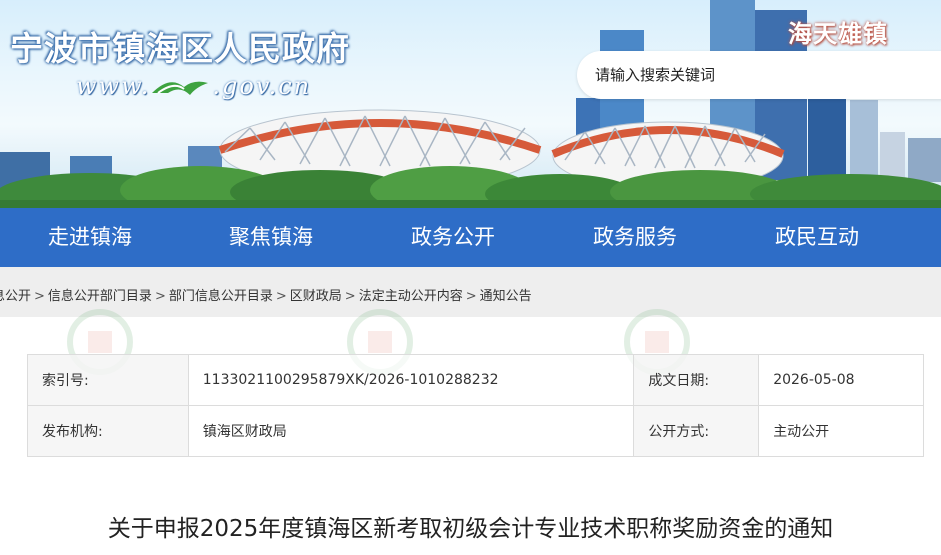  I want to click on breadcrumb-item-finance-bureau: 区财政局, so click(316, 296).